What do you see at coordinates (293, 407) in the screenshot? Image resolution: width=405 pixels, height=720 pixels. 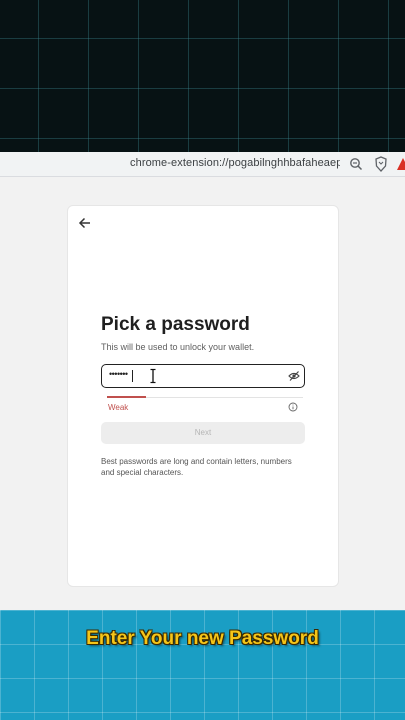 I see `info-icon` at bounding box center [293, 407].